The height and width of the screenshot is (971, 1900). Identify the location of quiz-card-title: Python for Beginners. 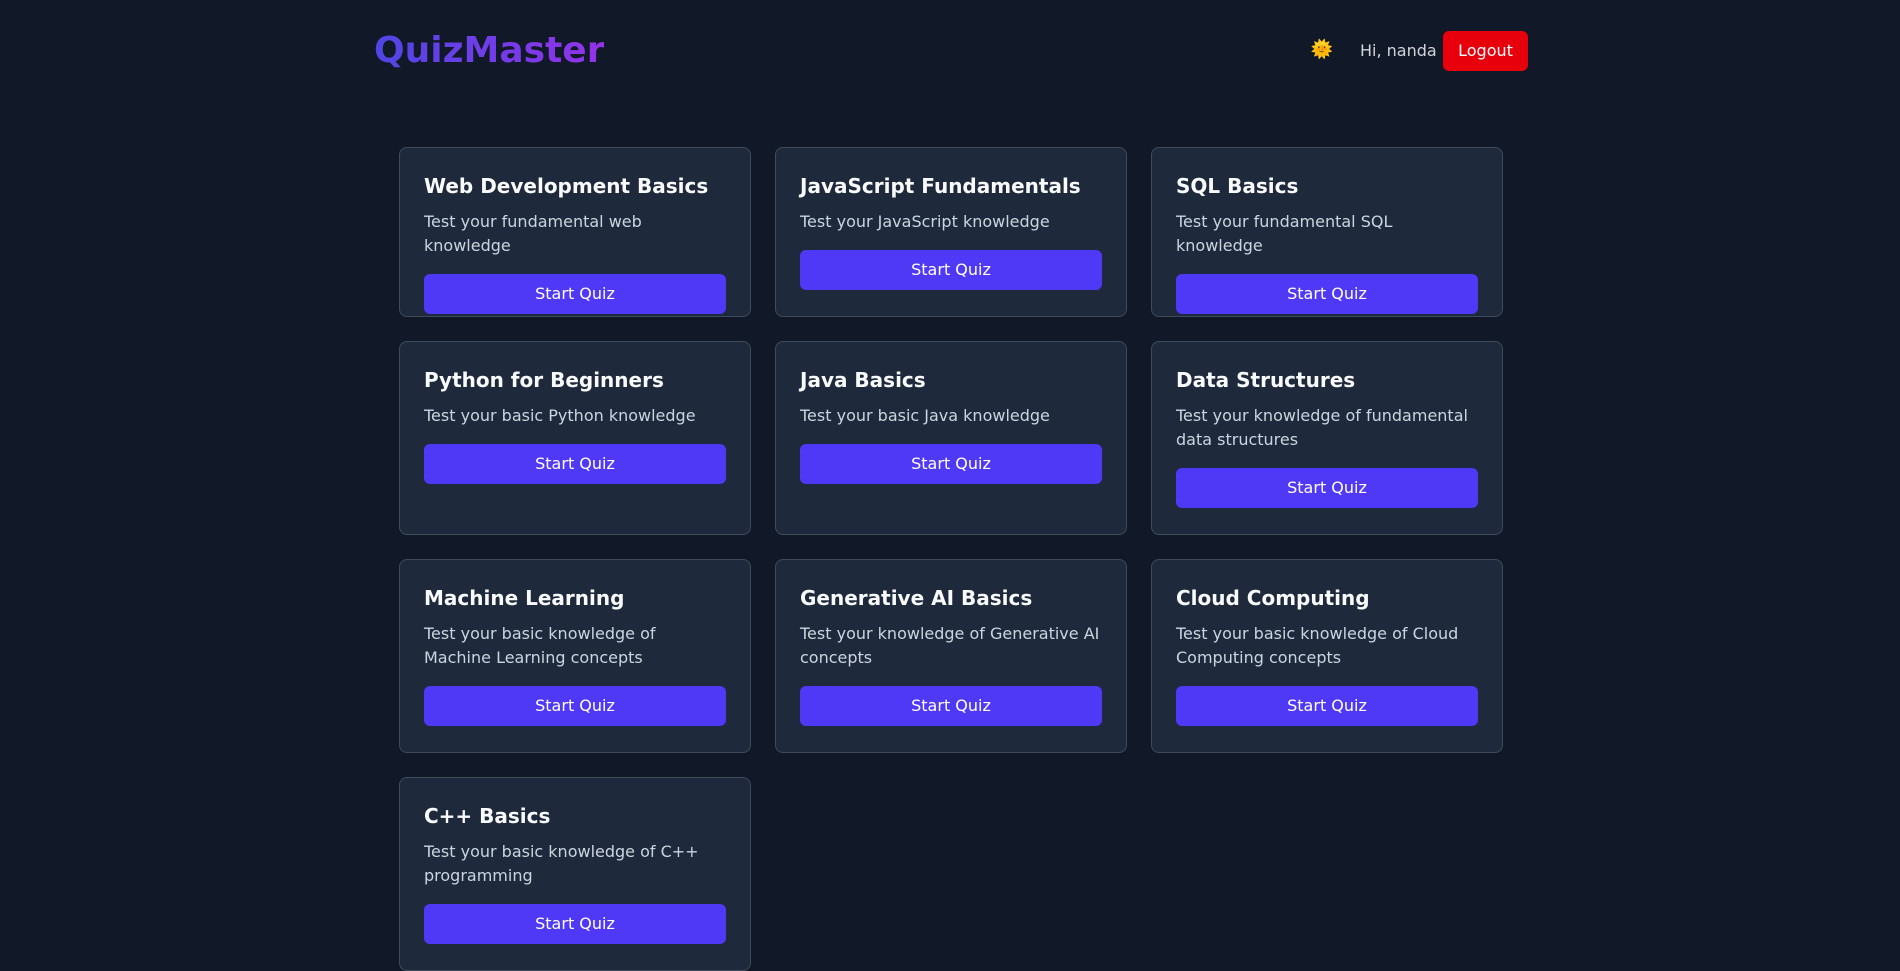
(544, 380).